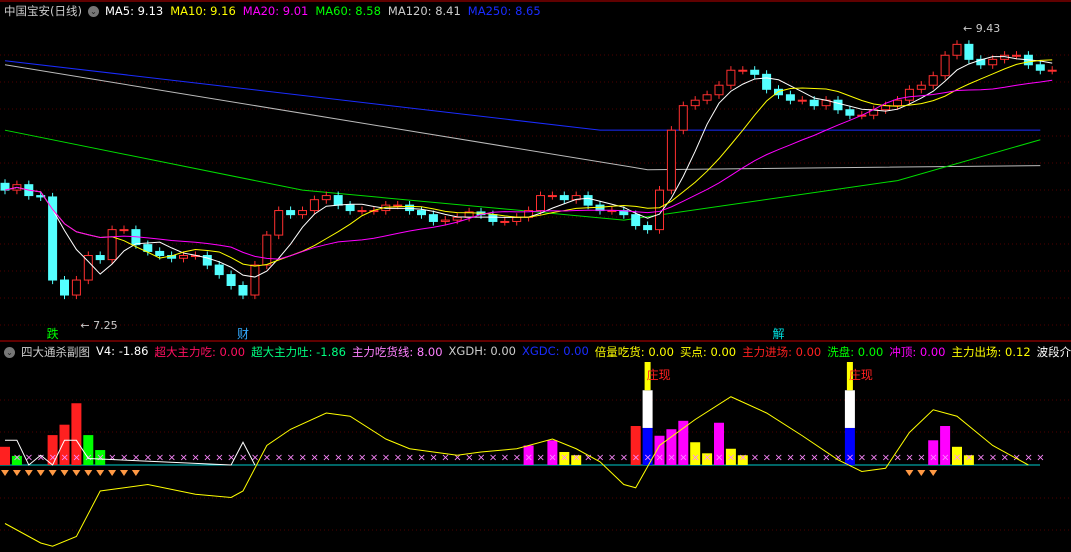 The height and width of the screenshot is (552, 1071). Describe the element at coordinates (55, 352) in the screenshot. I see `sub-title: 四大通杀副图` at that location.